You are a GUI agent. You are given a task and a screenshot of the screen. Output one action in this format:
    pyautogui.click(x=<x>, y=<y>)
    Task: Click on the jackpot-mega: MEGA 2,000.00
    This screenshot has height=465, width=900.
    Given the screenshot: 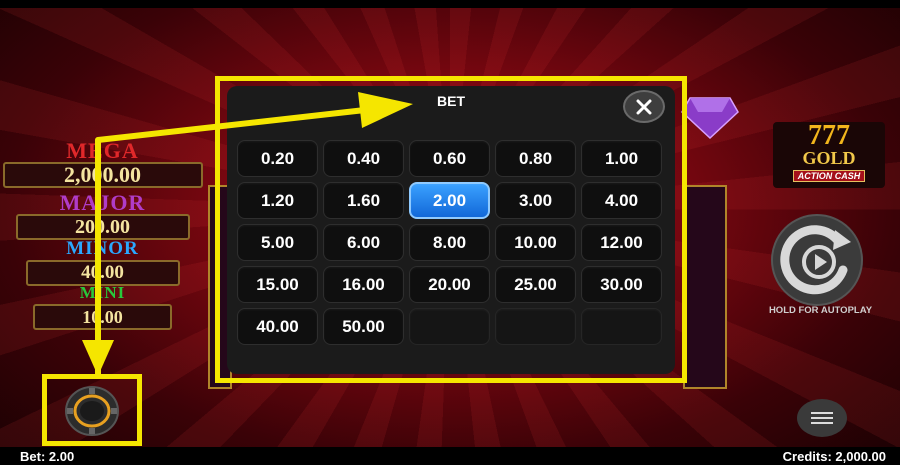 What is the action you would take?
    pyautogui.click(x=102, y=164)
    